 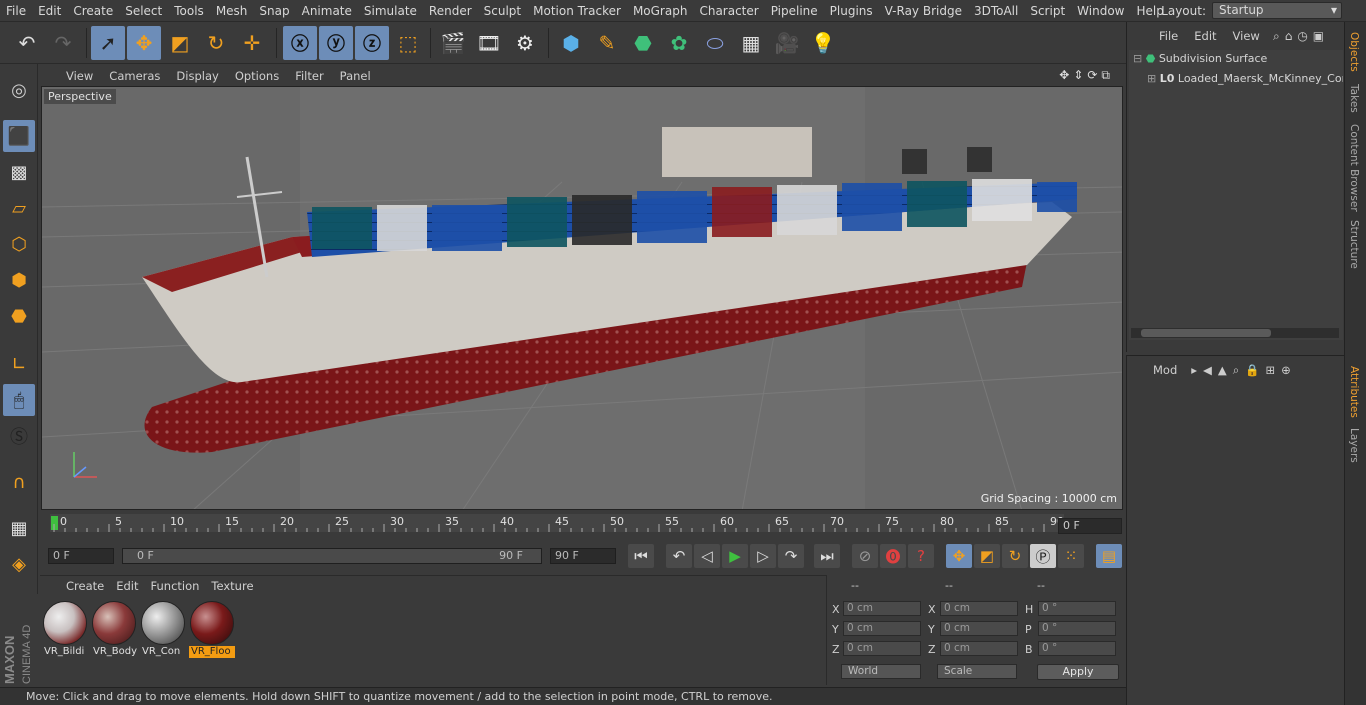 I want to click on edges-mode-icon: ⬢, so click(x=19, y=280).